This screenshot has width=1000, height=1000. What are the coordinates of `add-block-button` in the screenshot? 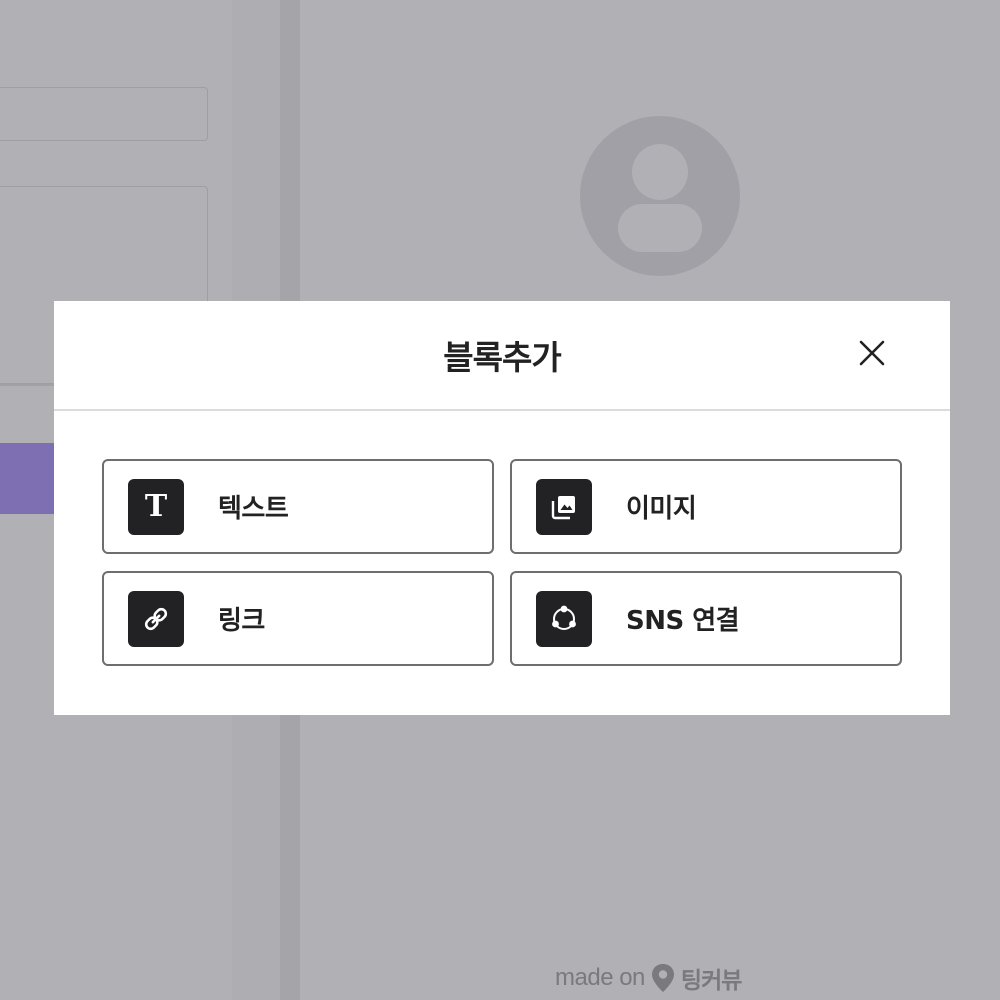 It's located at (30, 478).